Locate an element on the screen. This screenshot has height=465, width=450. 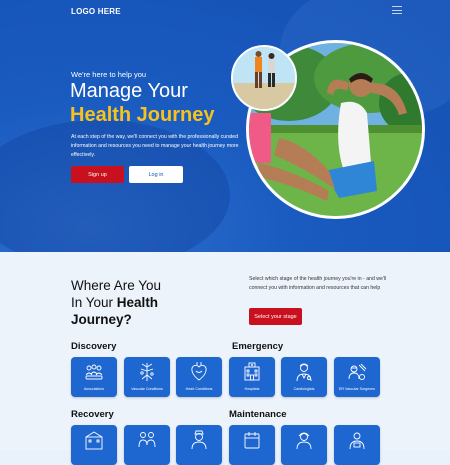
heart-icon is located at coordinates (199, 371).